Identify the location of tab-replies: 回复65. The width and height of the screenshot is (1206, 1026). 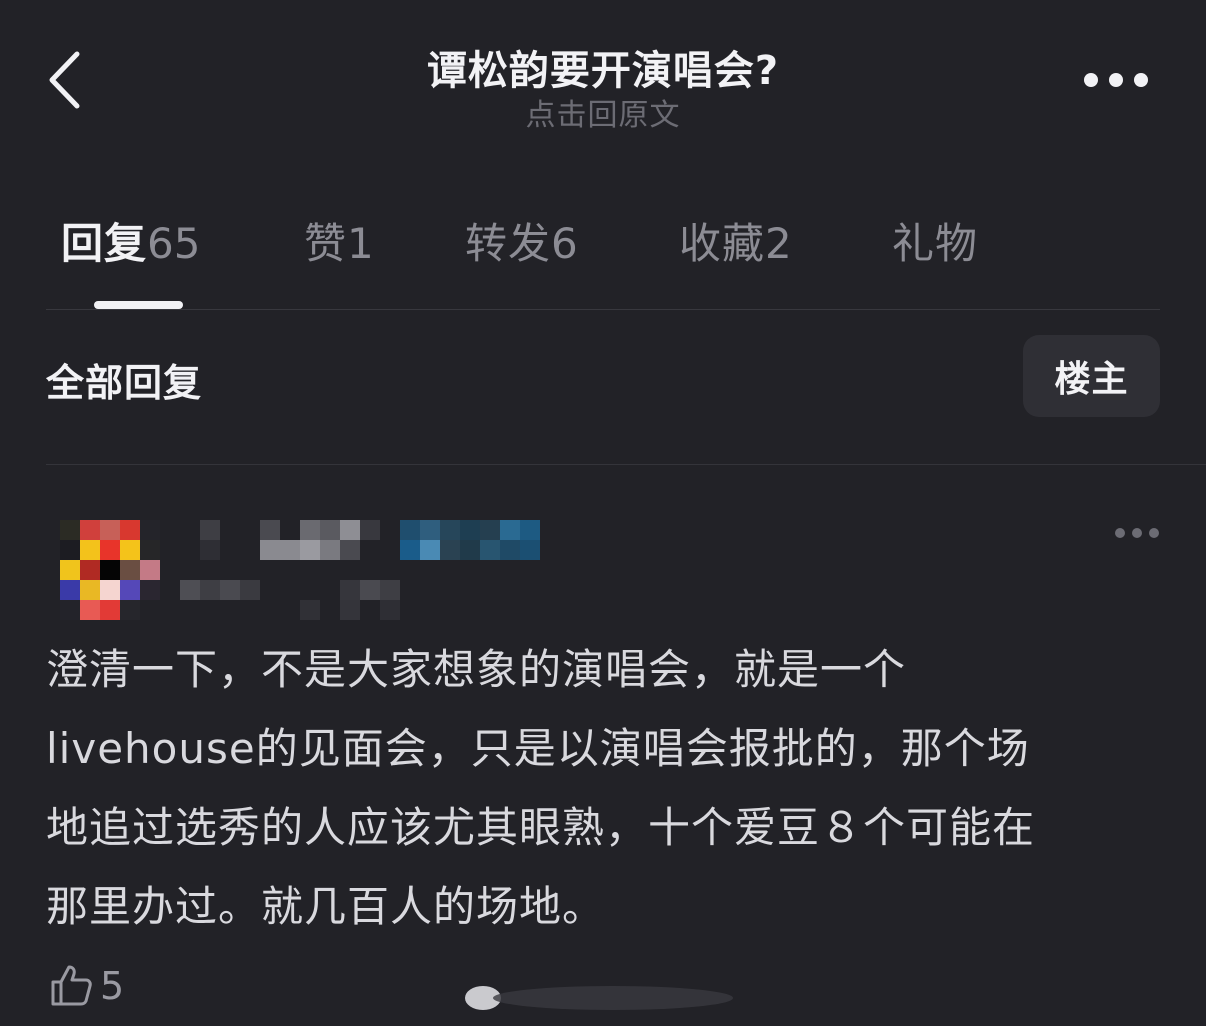
(130, 240).